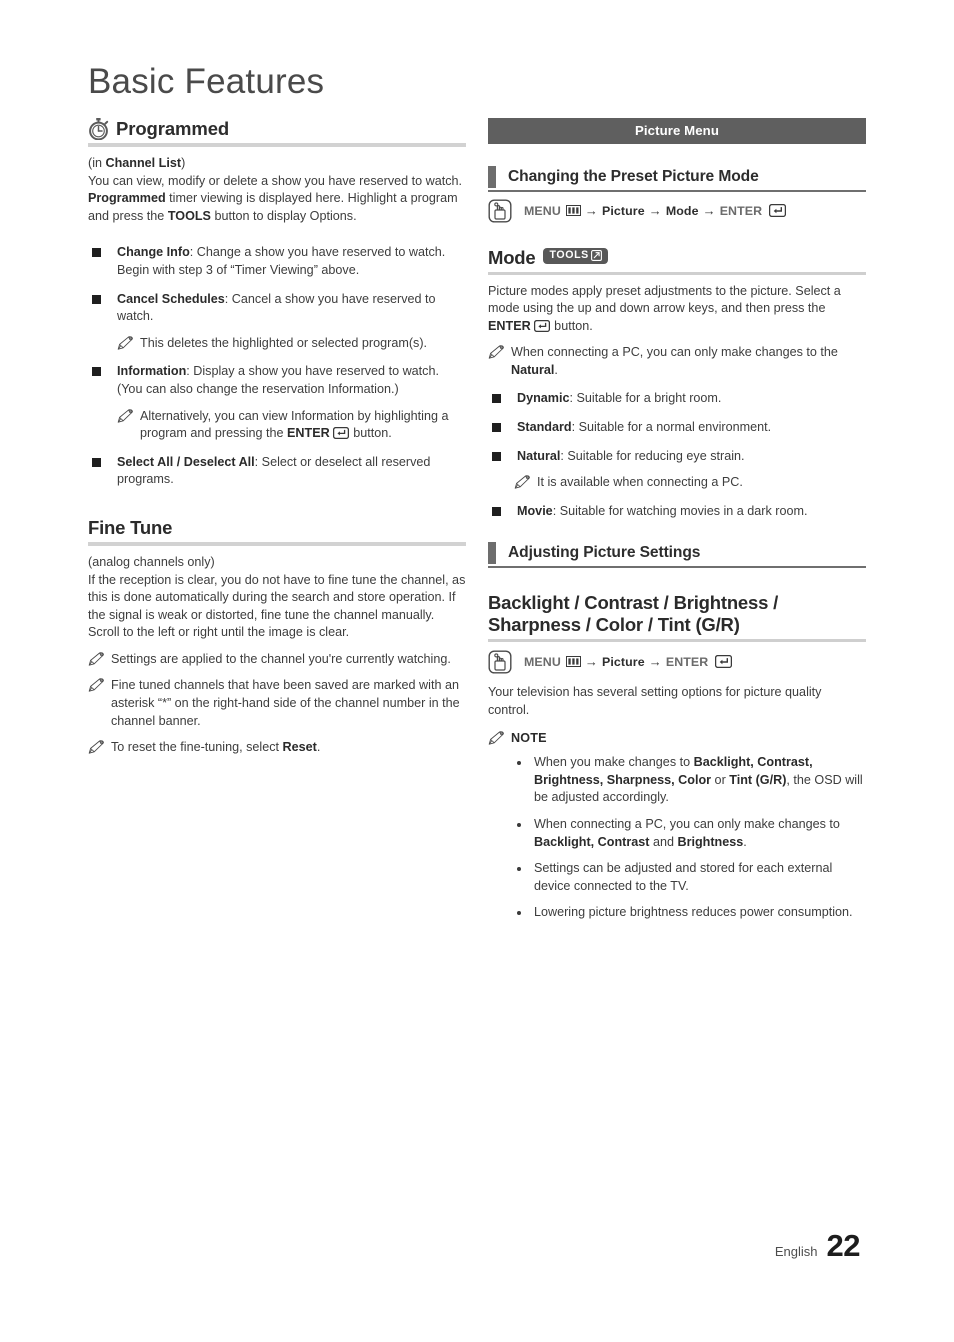 The image size is (954, 1342). What do you see at coordinates (556, 369) in the screenshot?
I see `note-text-2: .` at bounding box center [556, 369].